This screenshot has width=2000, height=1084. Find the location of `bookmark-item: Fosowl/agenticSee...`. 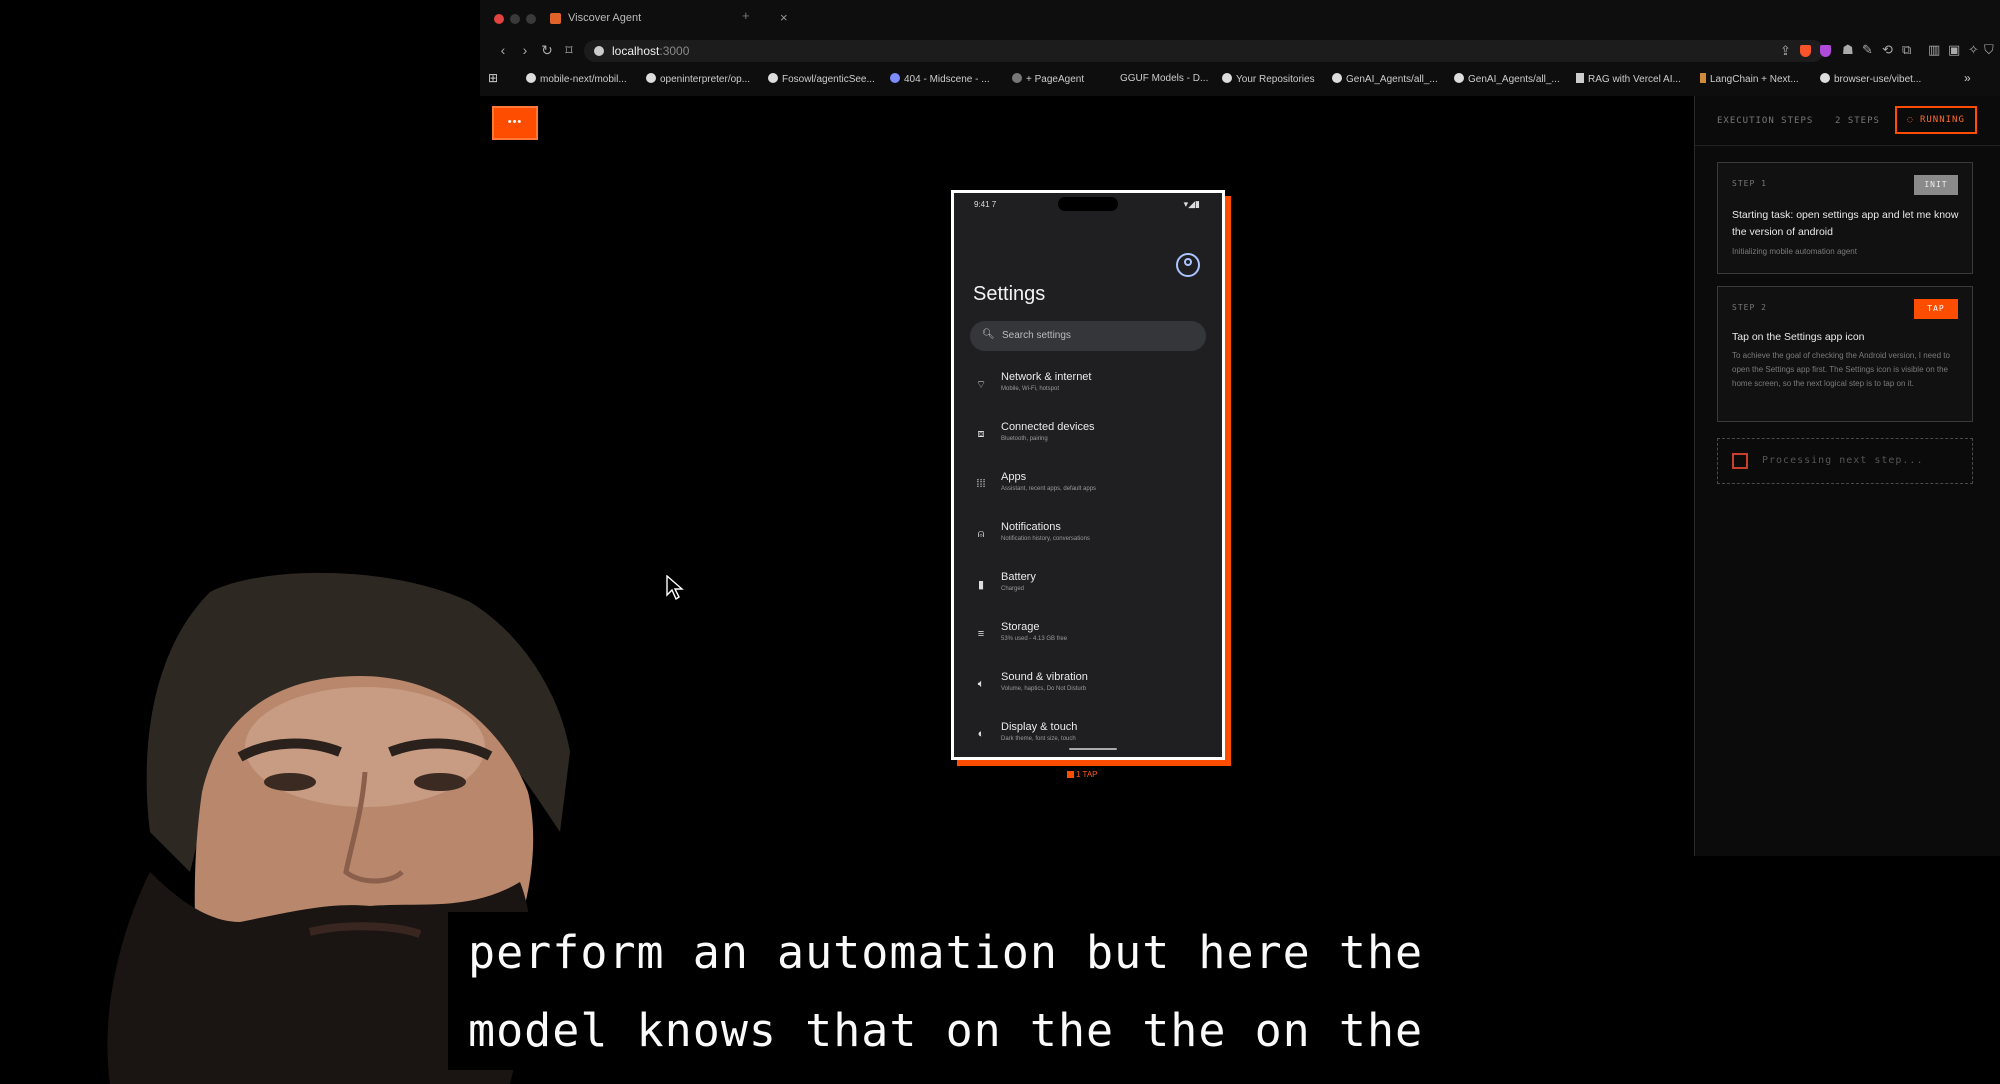

bookmark-item: Fosowl/agenticSee... is located at coordinates (821, 79).